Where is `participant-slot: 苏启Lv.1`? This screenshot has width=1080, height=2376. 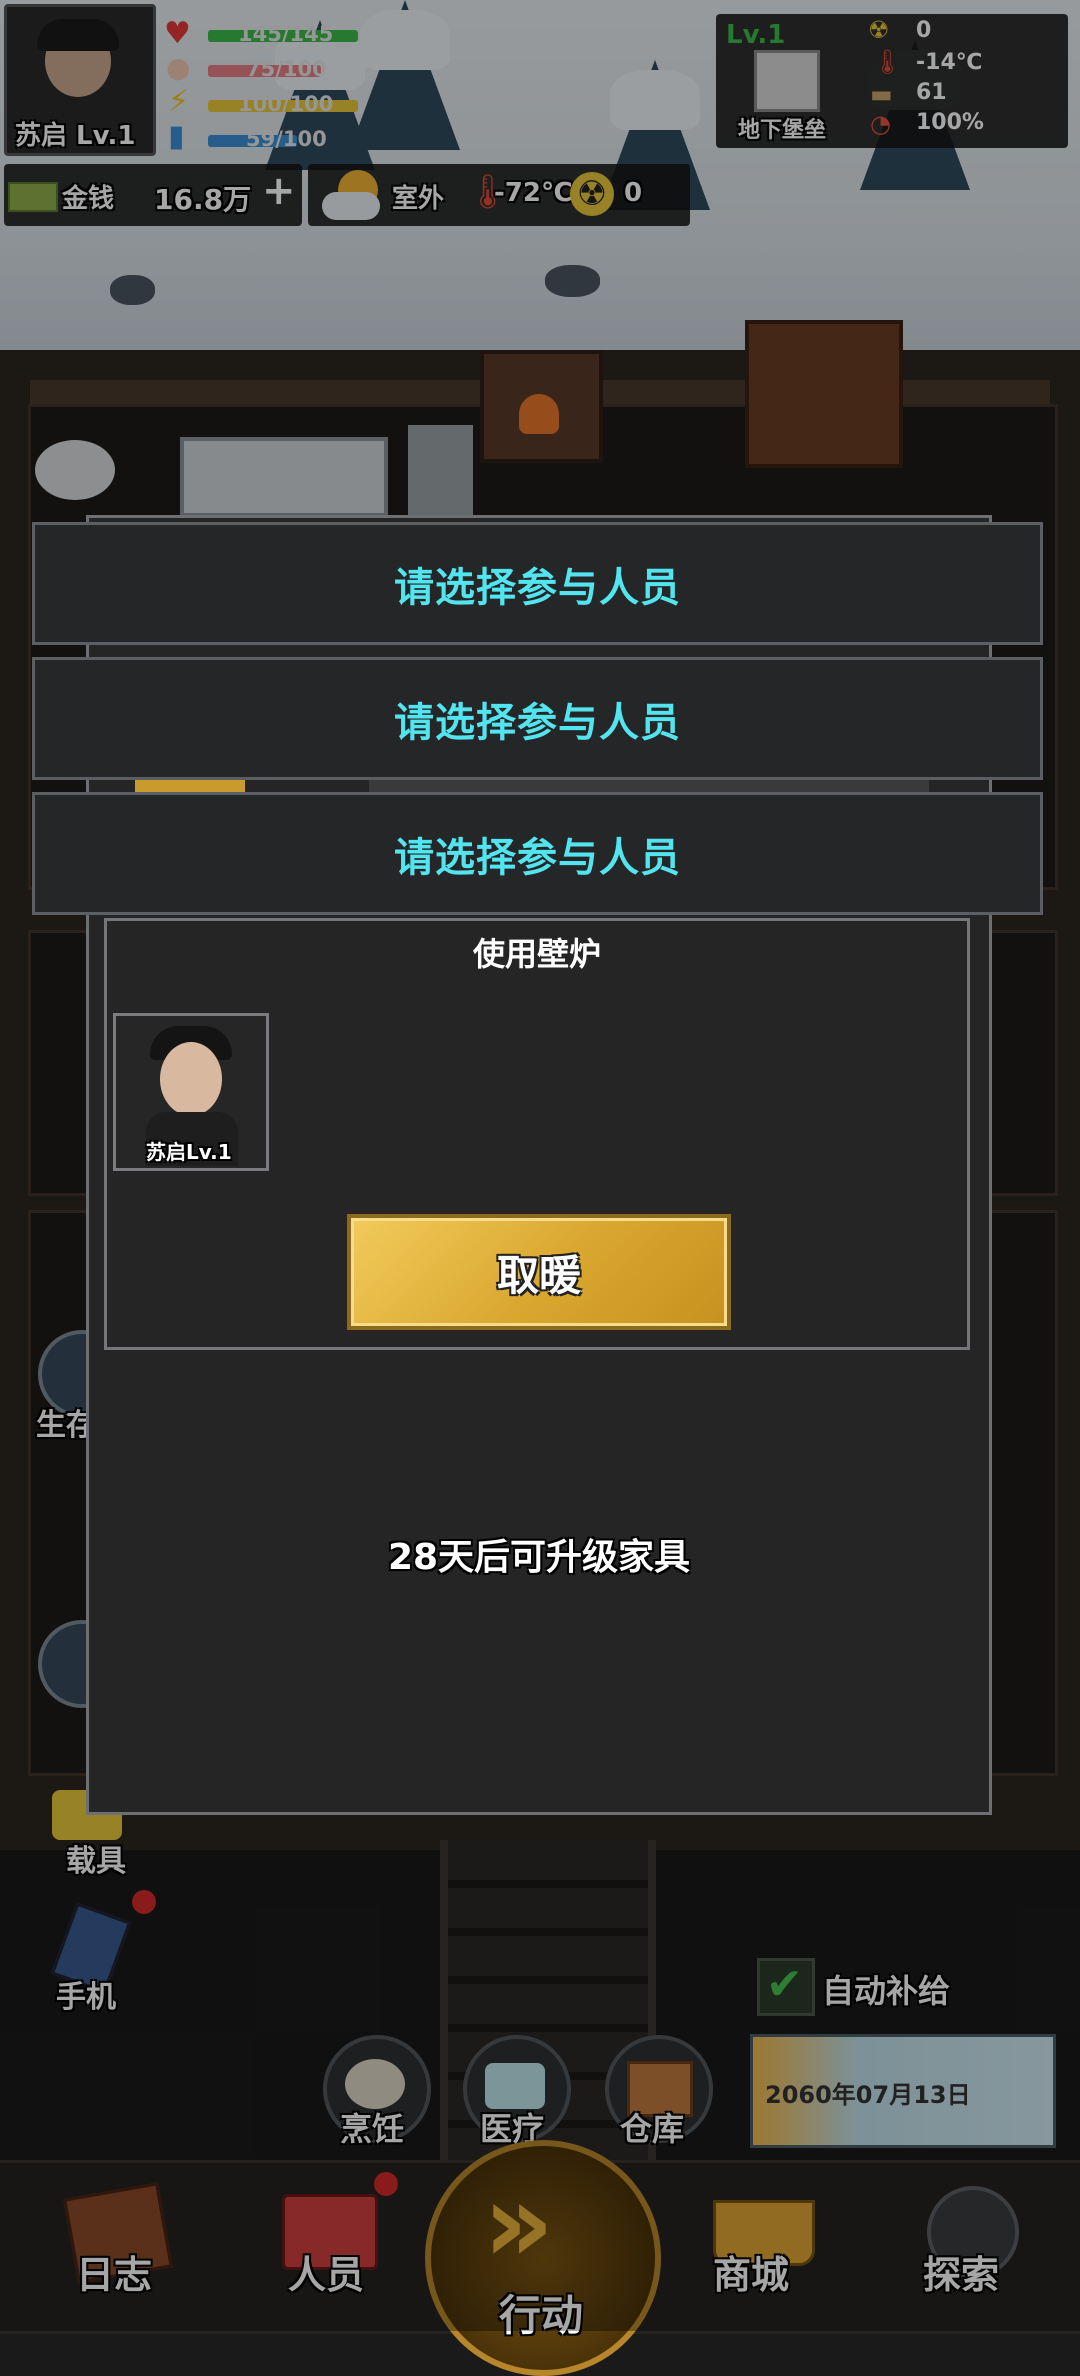 participant-slot: 苏启Lv.1 is located at coordinates (191, 1092).